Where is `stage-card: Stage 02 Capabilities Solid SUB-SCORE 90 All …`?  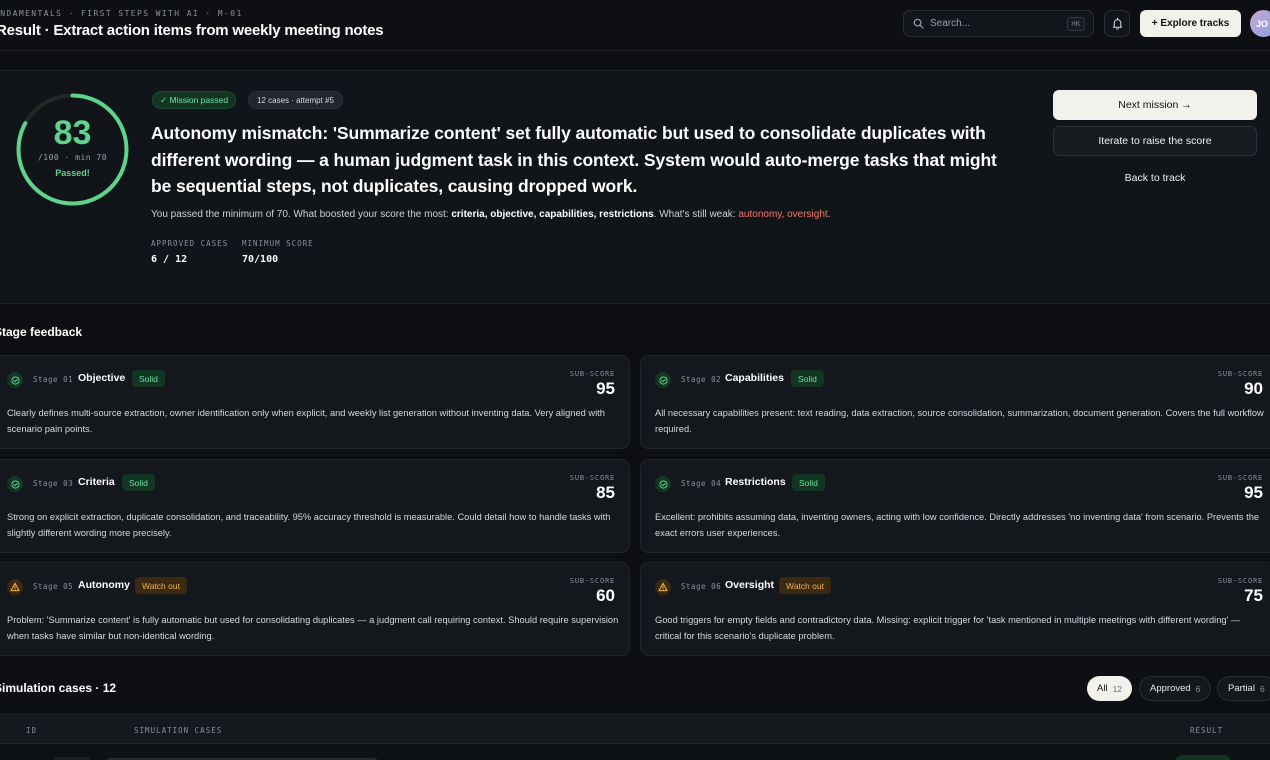 stage-card: Stage 02 Capabilities Solid SUB-SCORE 90 All … is located at coordinates (955, 402).